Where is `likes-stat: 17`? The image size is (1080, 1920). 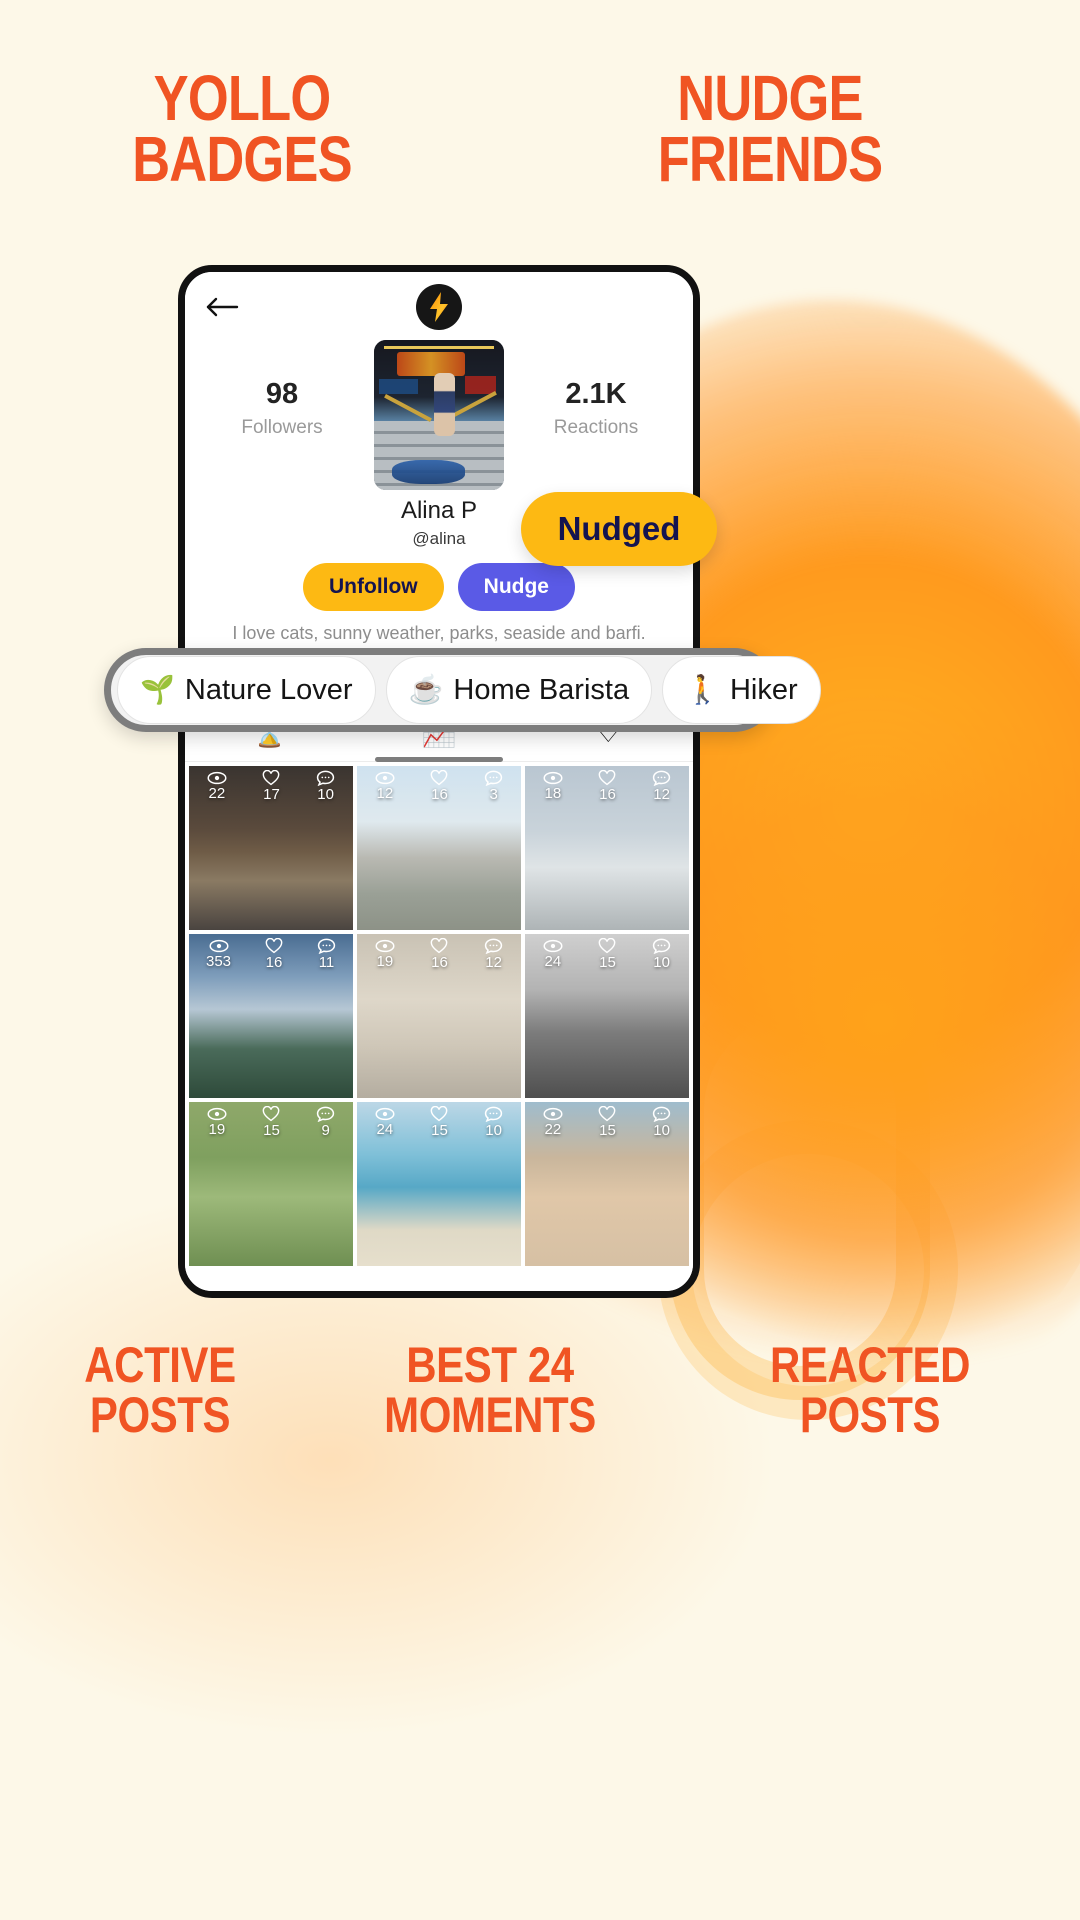
likes-stat: 17 is located at coordinates (271, 786).